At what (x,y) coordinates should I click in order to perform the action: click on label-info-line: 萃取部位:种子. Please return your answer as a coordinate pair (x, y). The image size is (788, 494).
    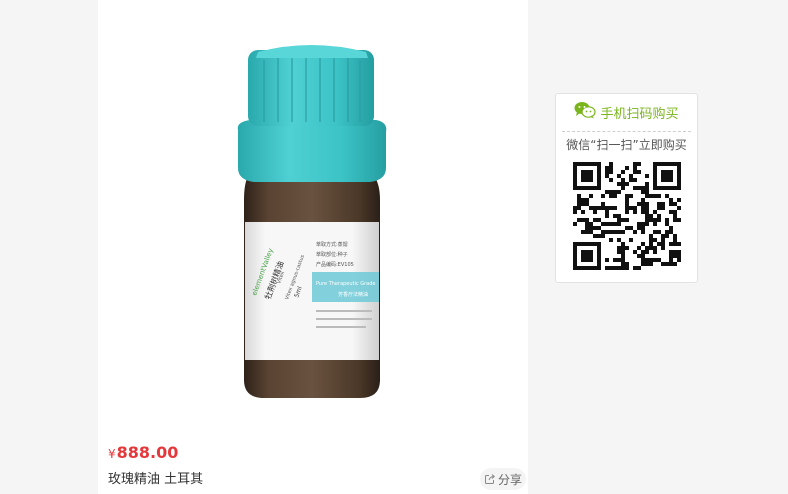
    Looking at the image, I should click on (332, 254).